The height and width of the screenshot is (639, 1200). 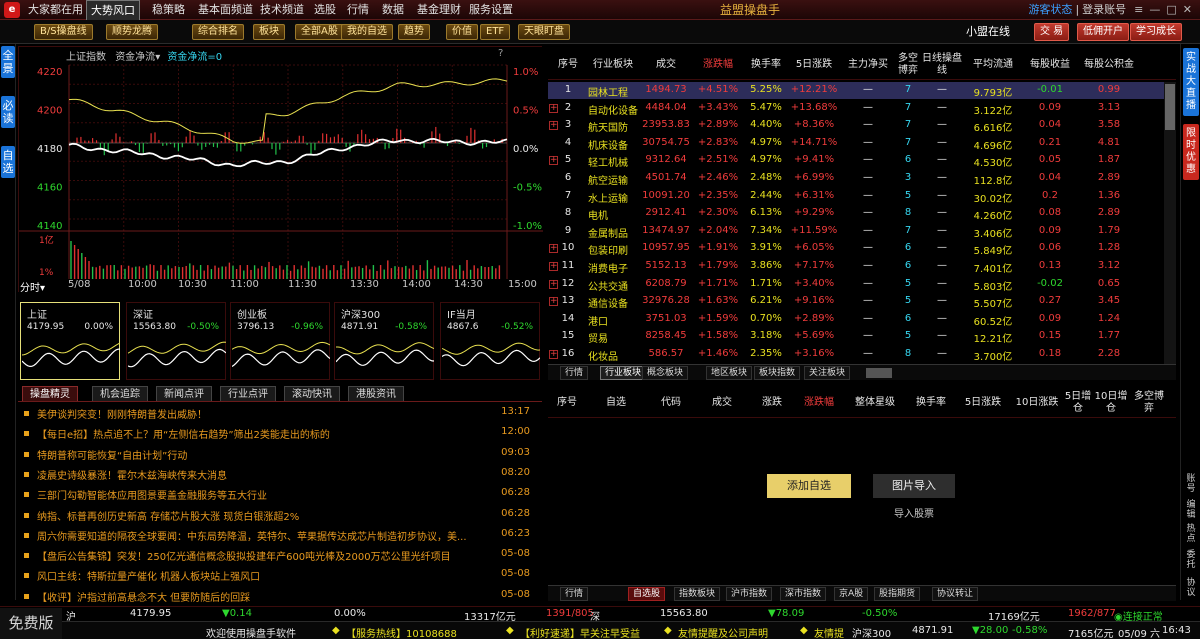 What do you see at coordinates (1149, 403) in the screenshot?
I see `watchlist-header-cell: 多空博弈` at bounding box center [1149, 403].